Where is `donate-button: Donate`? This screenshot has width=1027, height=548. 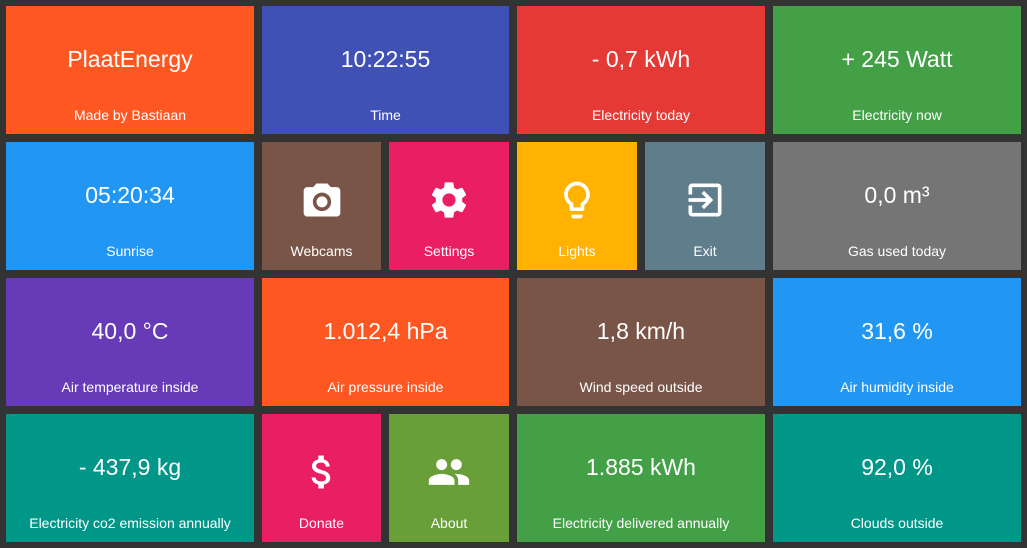
donate-button: Donate is located at coordinates (321, 478).